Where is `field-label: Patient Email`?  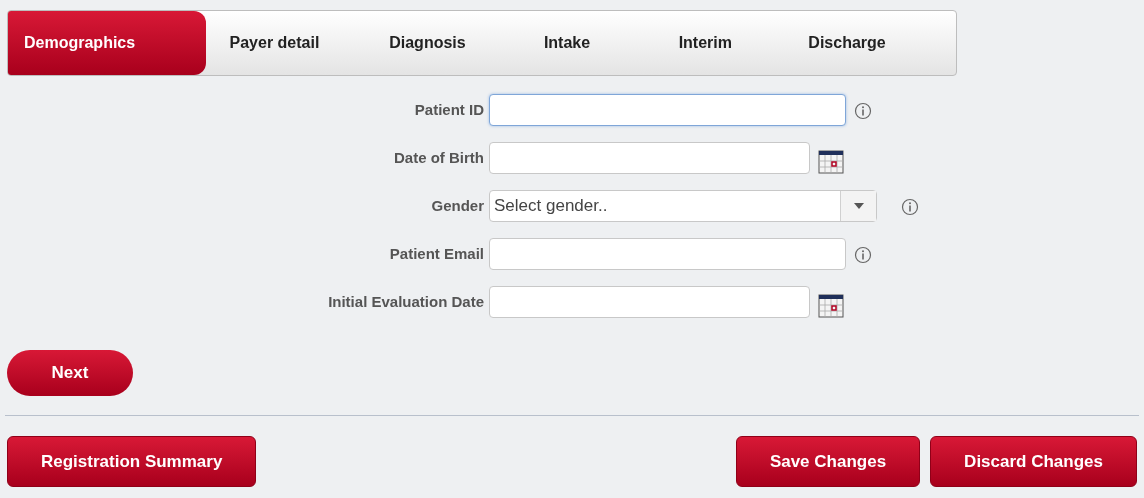
field-label: Patient Email is located at coordinates (436, 254).